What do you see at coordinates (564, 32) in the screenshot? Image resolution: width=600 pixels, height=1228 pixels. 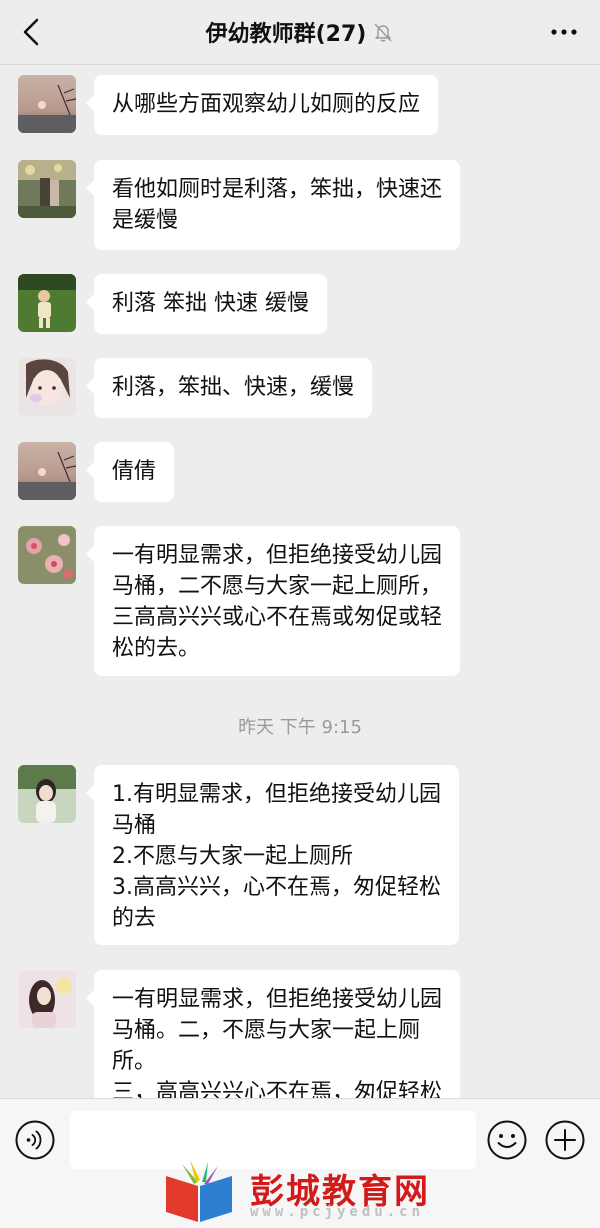 I see `more-options-icon` at bounding box center [564, 32].